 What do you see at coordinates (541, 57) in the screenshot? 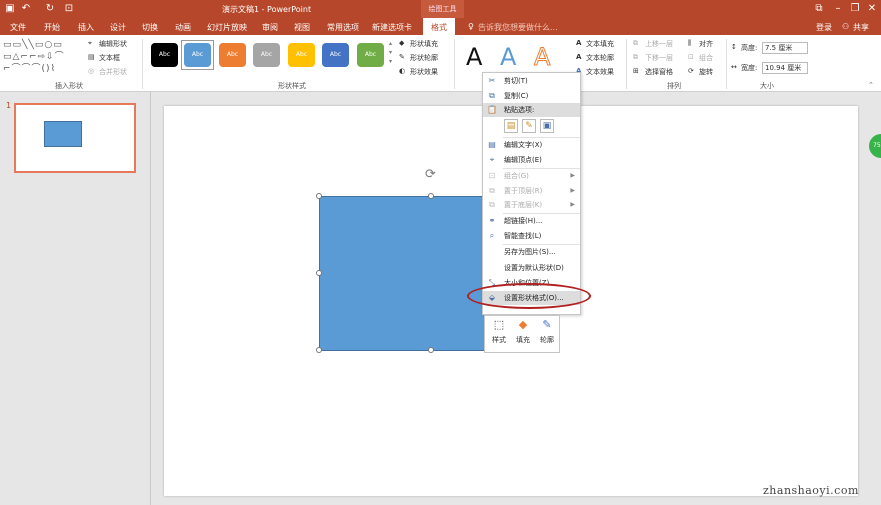
I see `wordart-orange-outline: A` at bounding box center [541, 57].